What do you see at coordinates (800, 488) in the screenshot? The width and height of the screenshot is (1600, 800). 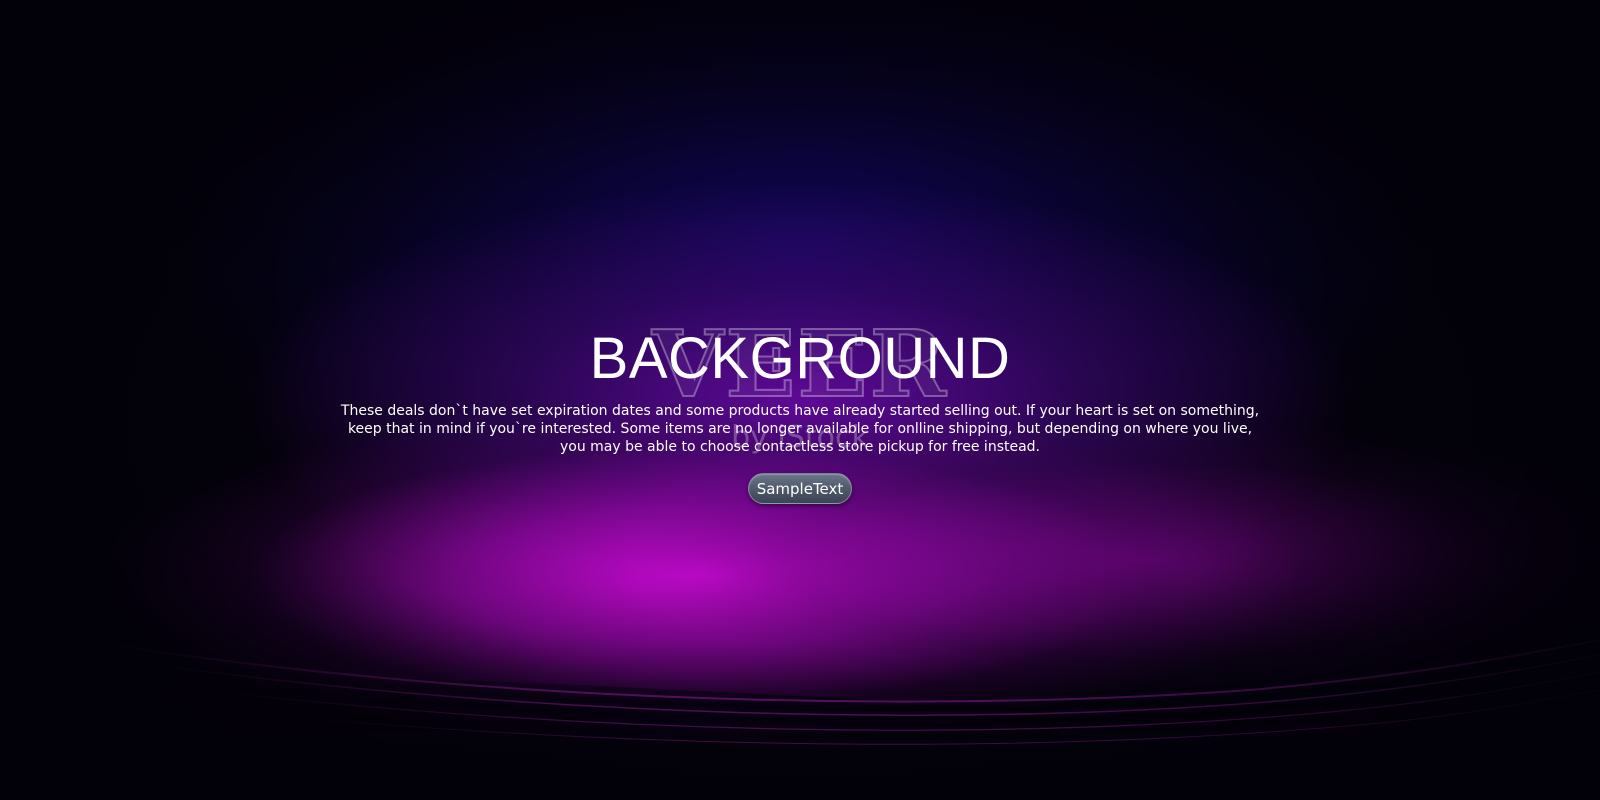 I see `sample-text-button: SampleText` at bounding box center [800, 488].